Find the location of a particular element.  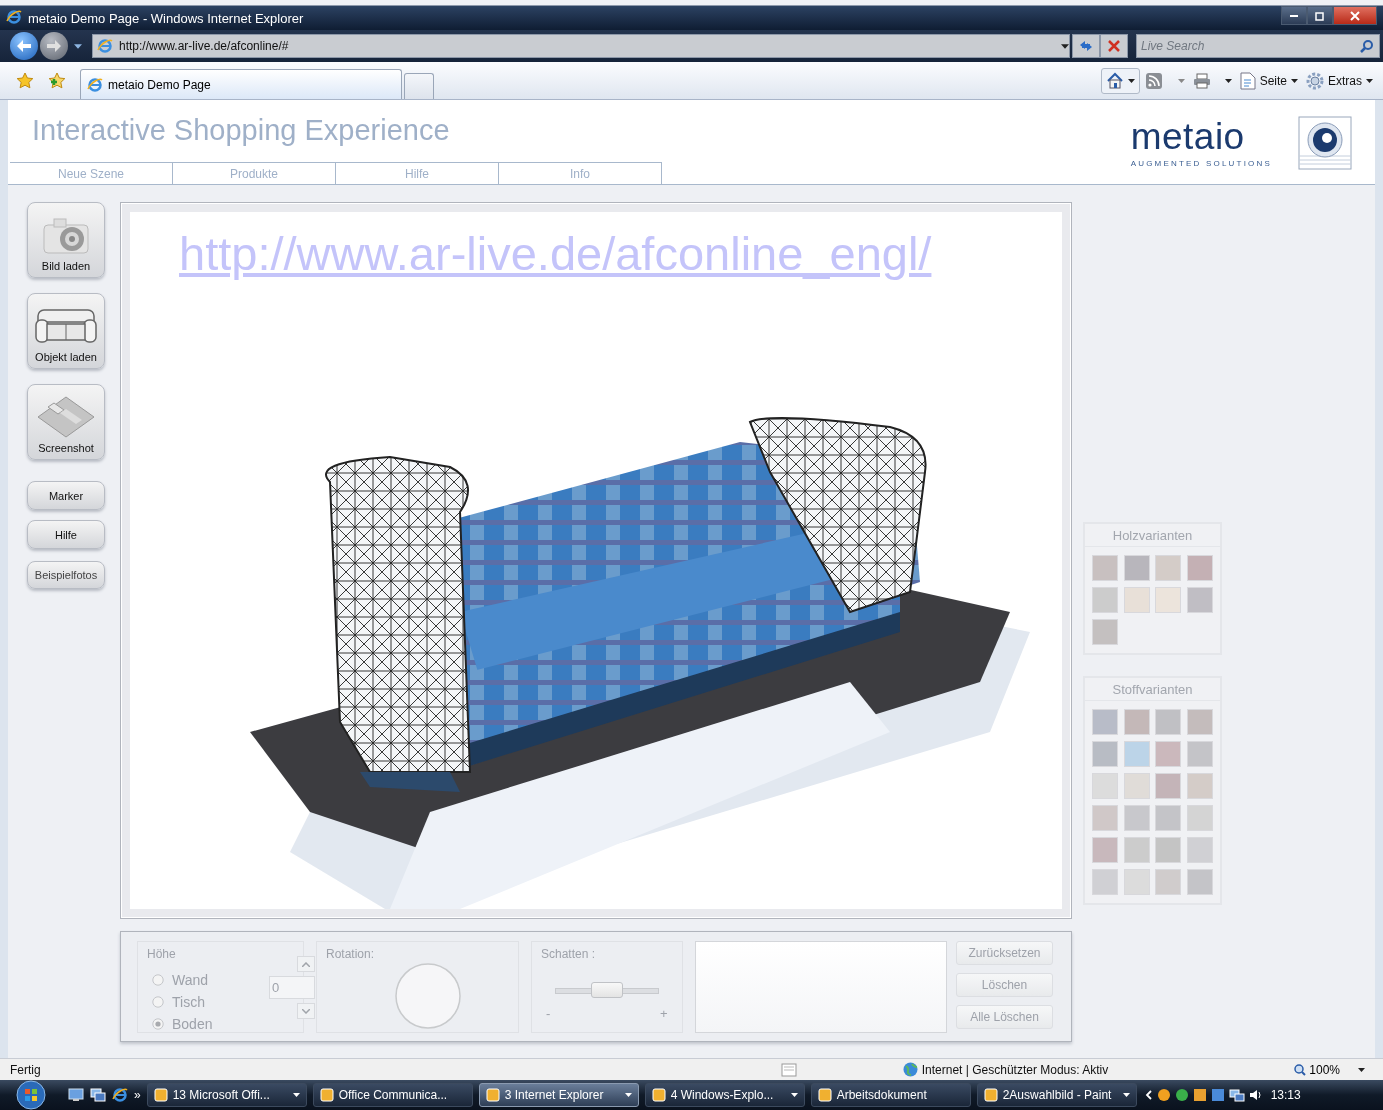

command-button: Seite is located at coordinates (1268, 80).